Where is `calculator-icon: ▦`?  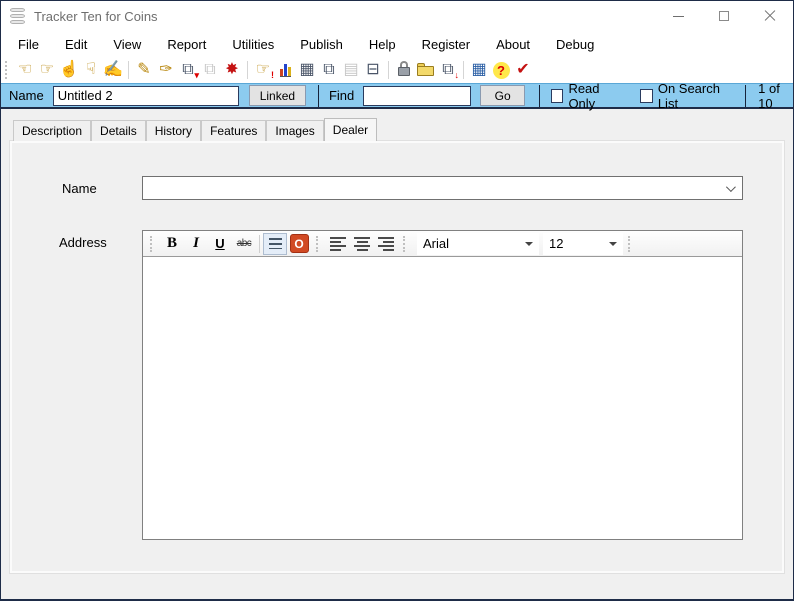
calculator-icon: ▦ is located at coordinates (479, 70).